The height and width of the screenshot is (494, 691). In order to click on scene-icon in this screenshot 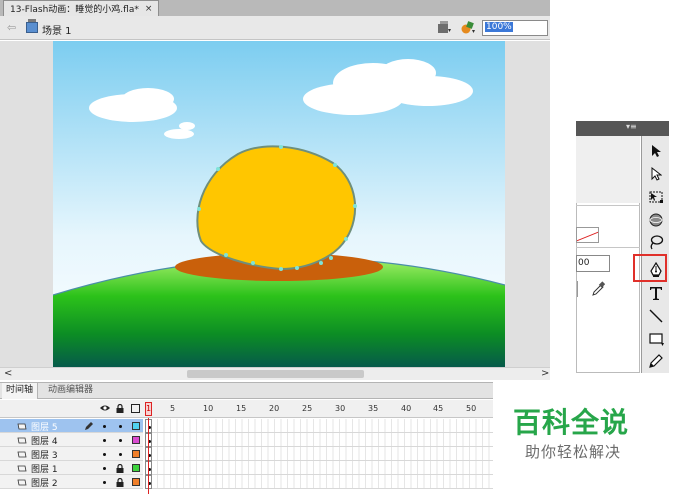, I will do `click(32, 26)`.